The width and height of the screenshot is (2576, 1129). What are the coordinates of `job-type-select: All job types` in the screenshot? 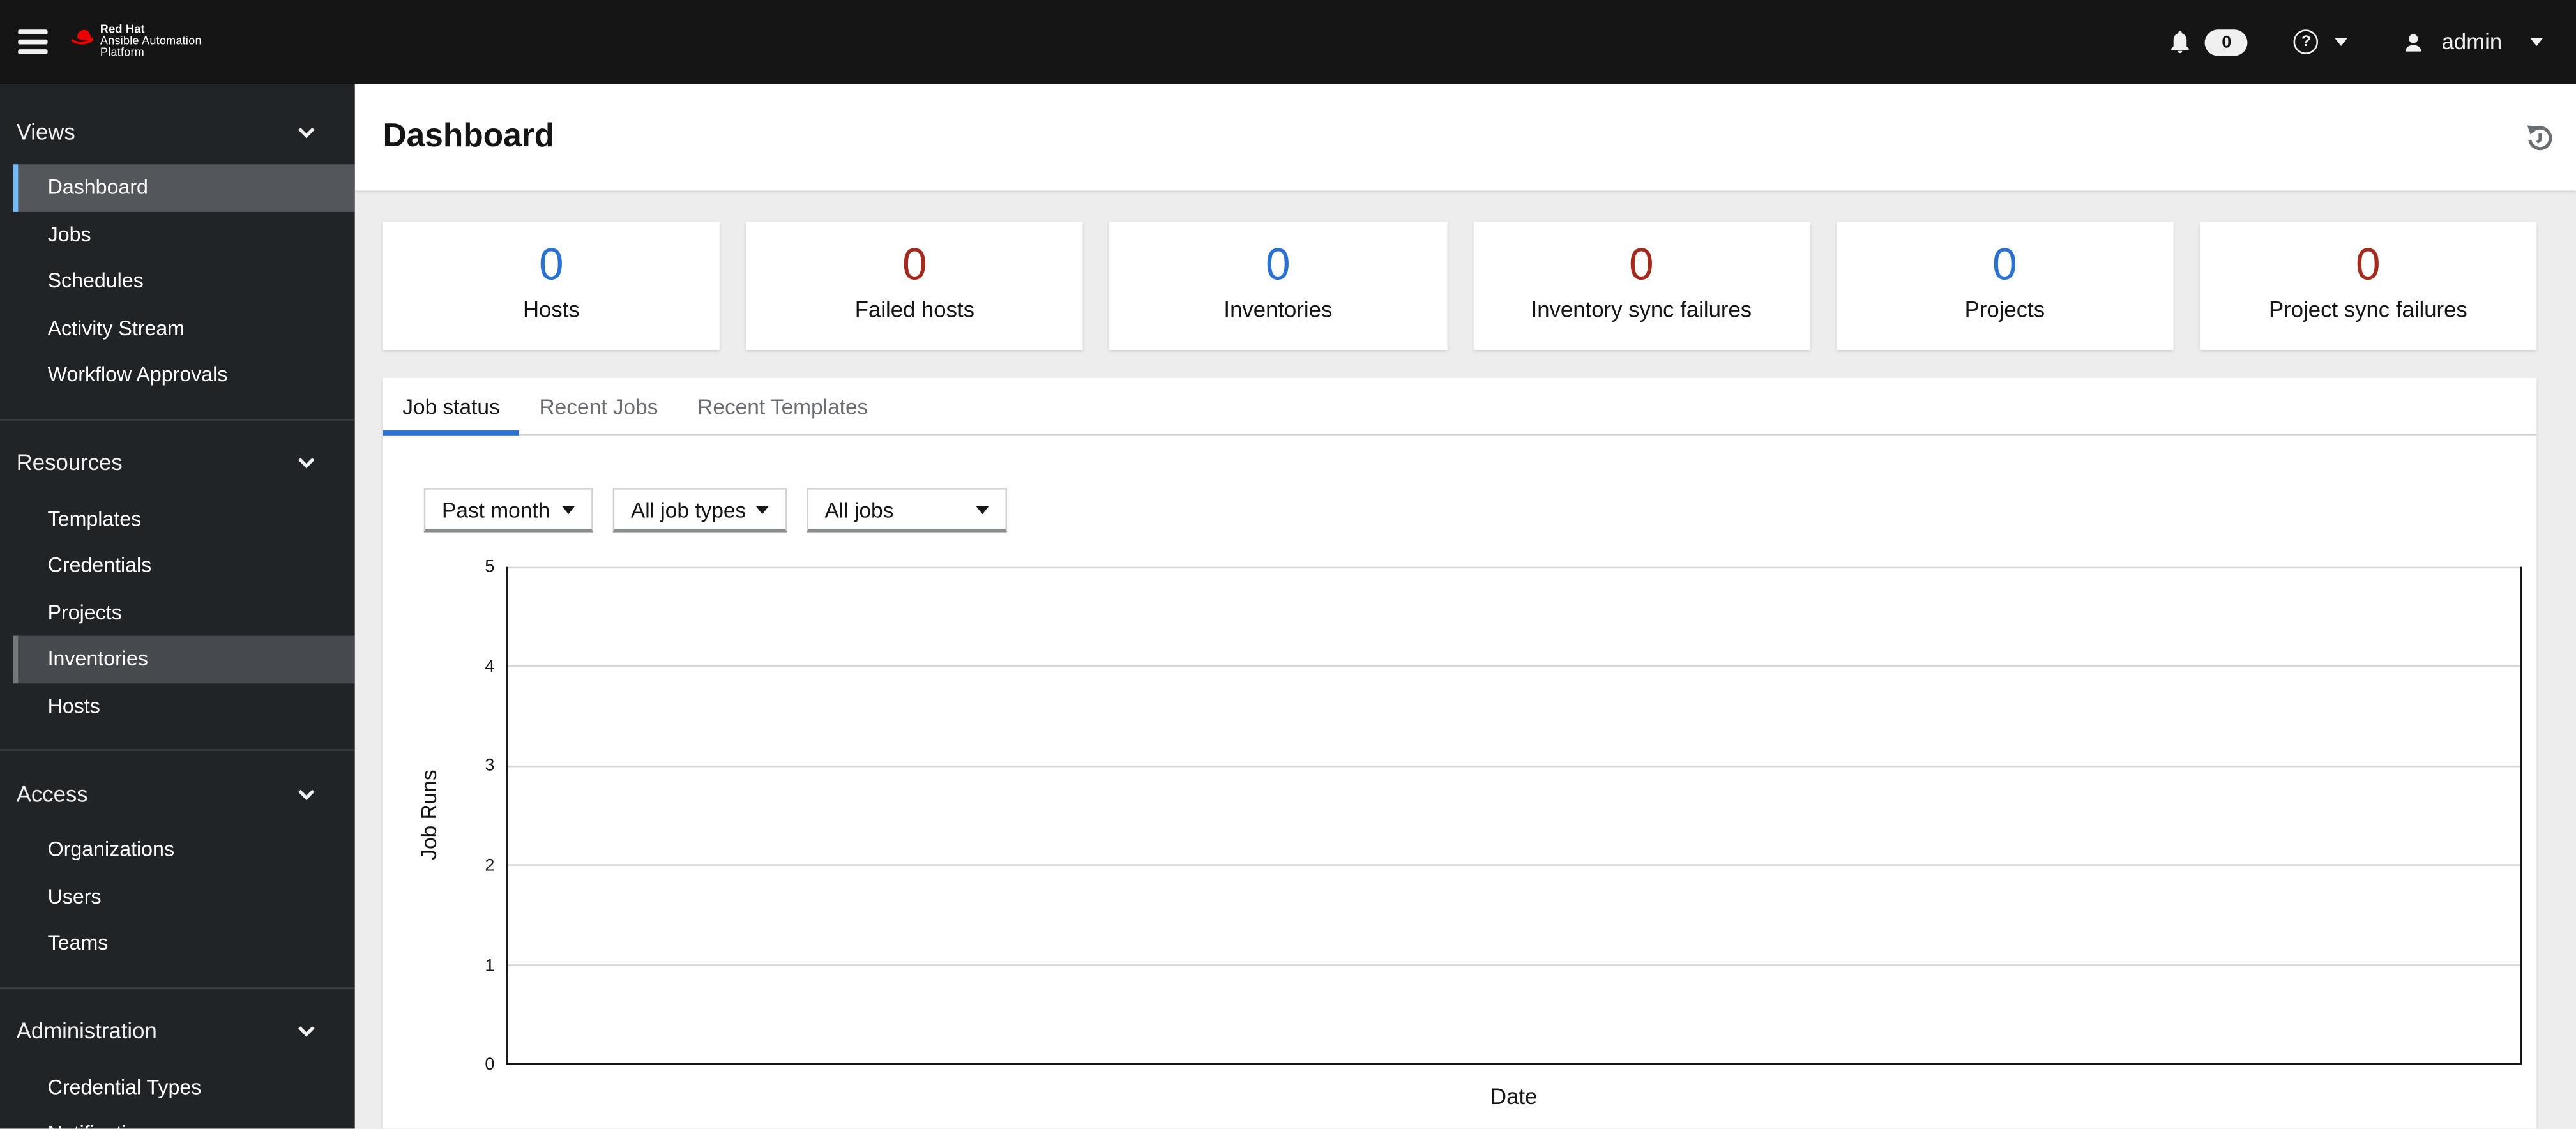 It's located at (699, 510).